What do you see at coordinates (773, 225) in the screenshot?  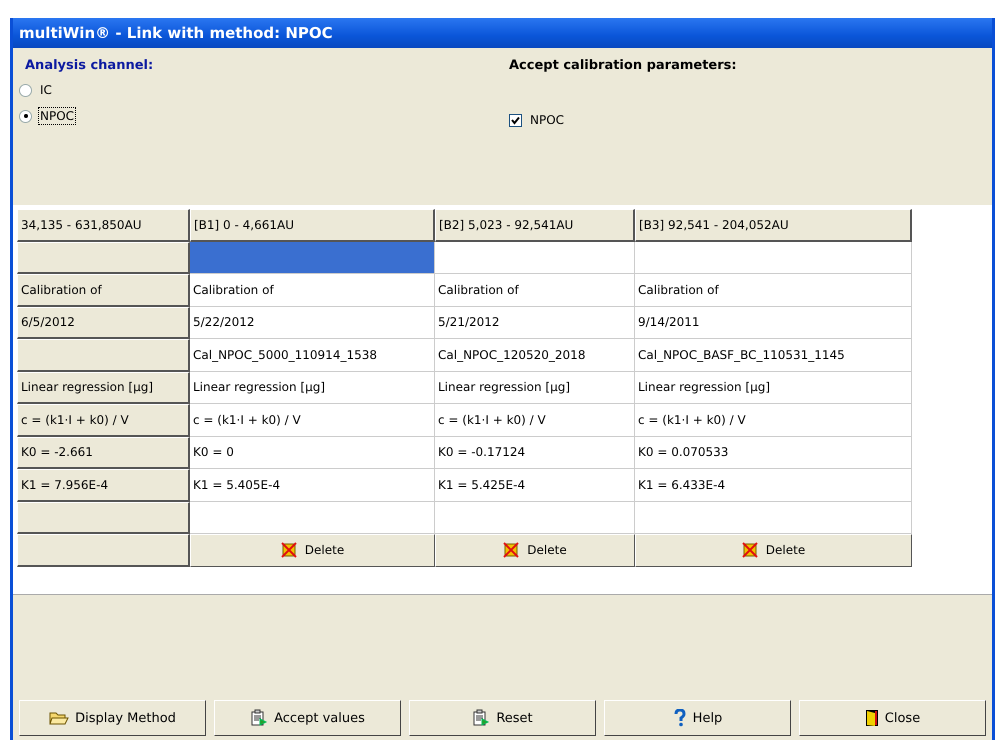 I see `column-header: [B3] 92,541 - 204,052AU` at bounding box center [773, 225].